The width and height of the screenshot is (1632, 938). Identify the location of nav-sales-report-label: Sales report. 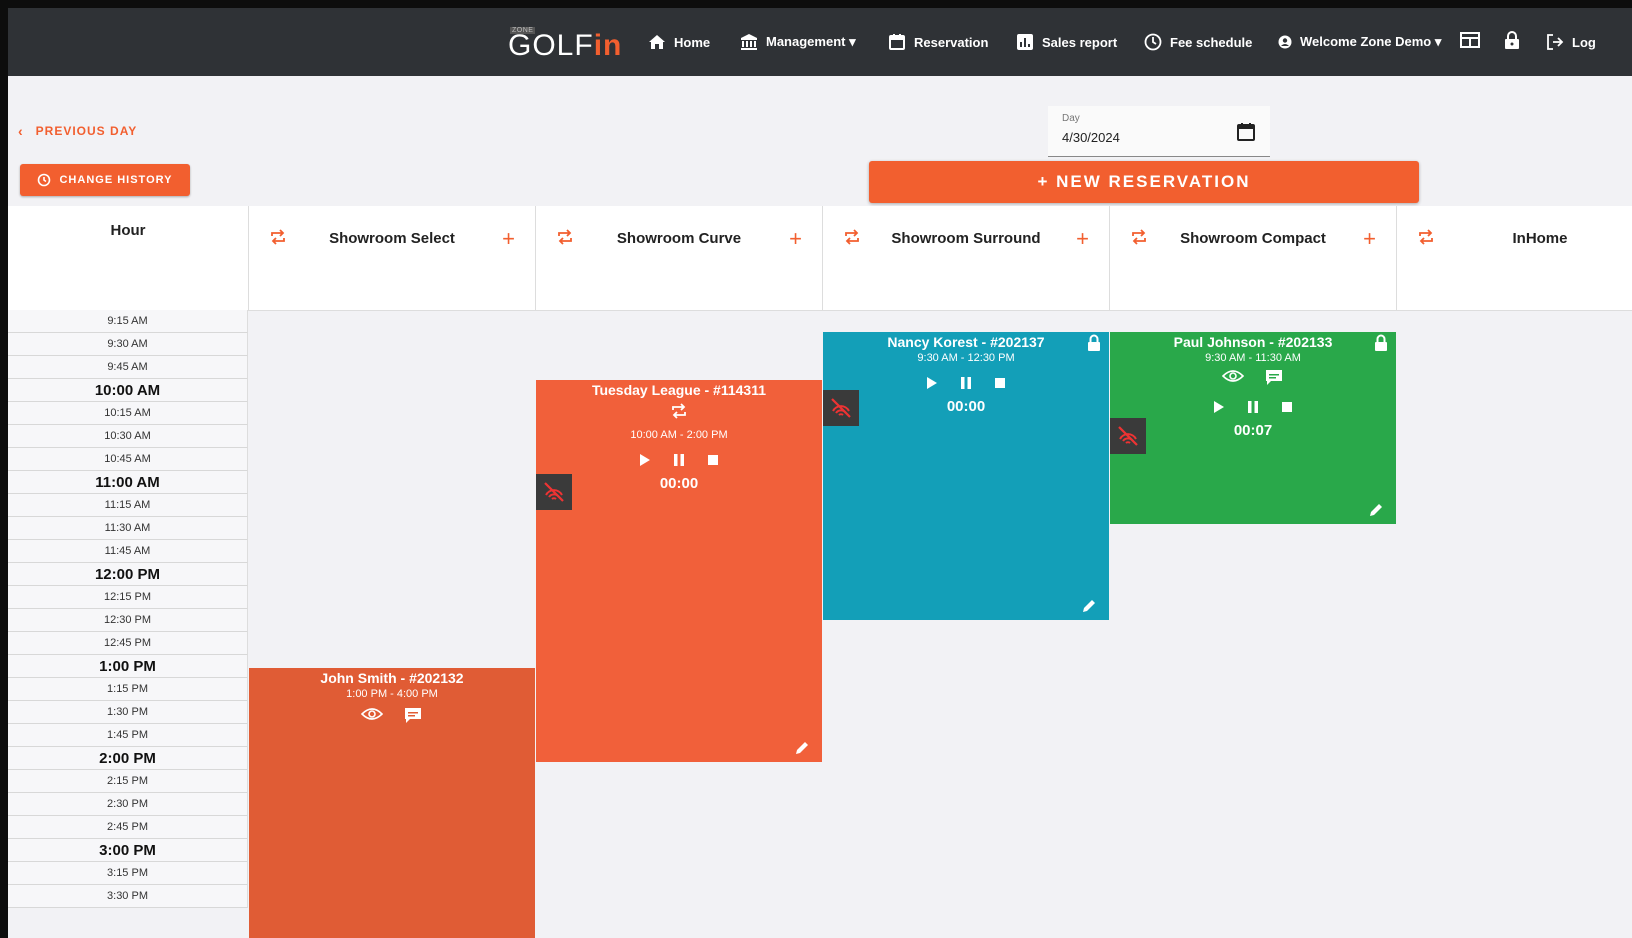
(1080, 42).